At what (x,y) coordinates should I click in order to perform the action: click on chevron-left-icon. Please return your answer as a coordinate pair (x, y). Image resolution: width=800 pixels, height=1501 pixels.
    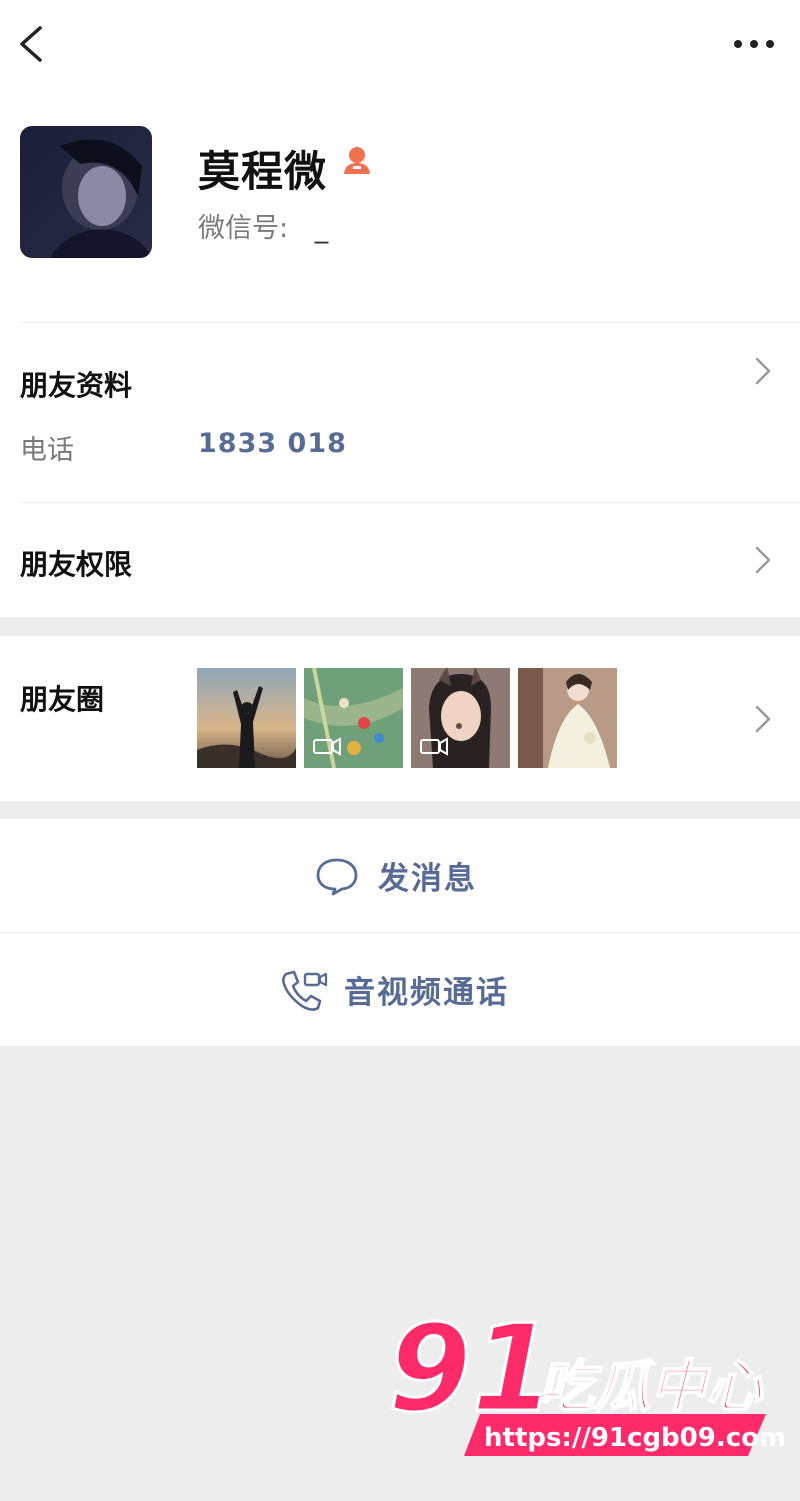
    Looking at the image, I should click on (31, 44).